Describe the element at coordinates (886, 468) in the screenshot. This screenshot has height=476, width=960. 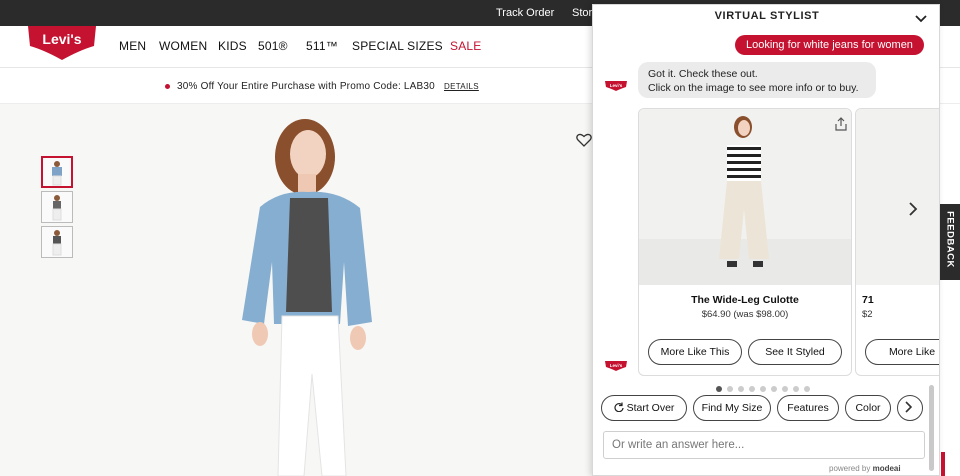
I see `modeai-brand: modeai` at that location.